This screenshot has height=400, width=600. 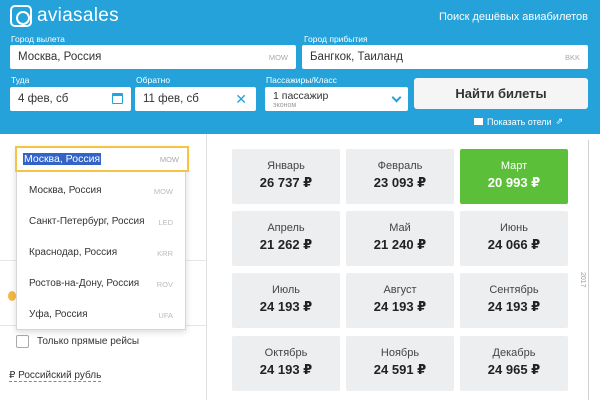 I want to click on calendar-icon, so click(x=117, y=98).